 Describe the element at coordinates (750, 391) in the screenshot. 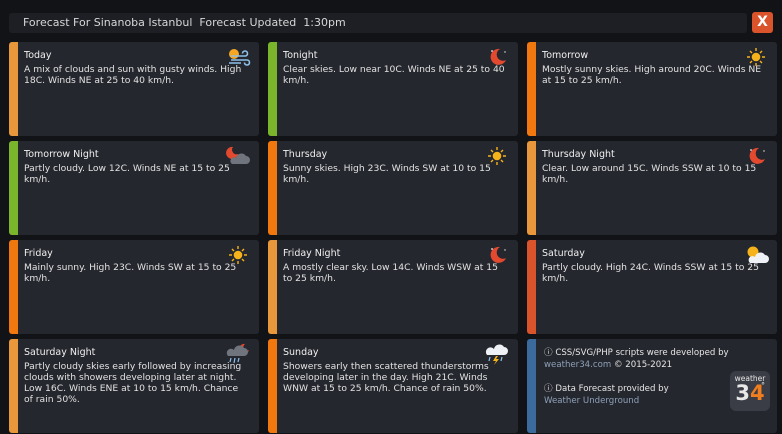

I see `weather34-logo: weather 34 °` at that location.